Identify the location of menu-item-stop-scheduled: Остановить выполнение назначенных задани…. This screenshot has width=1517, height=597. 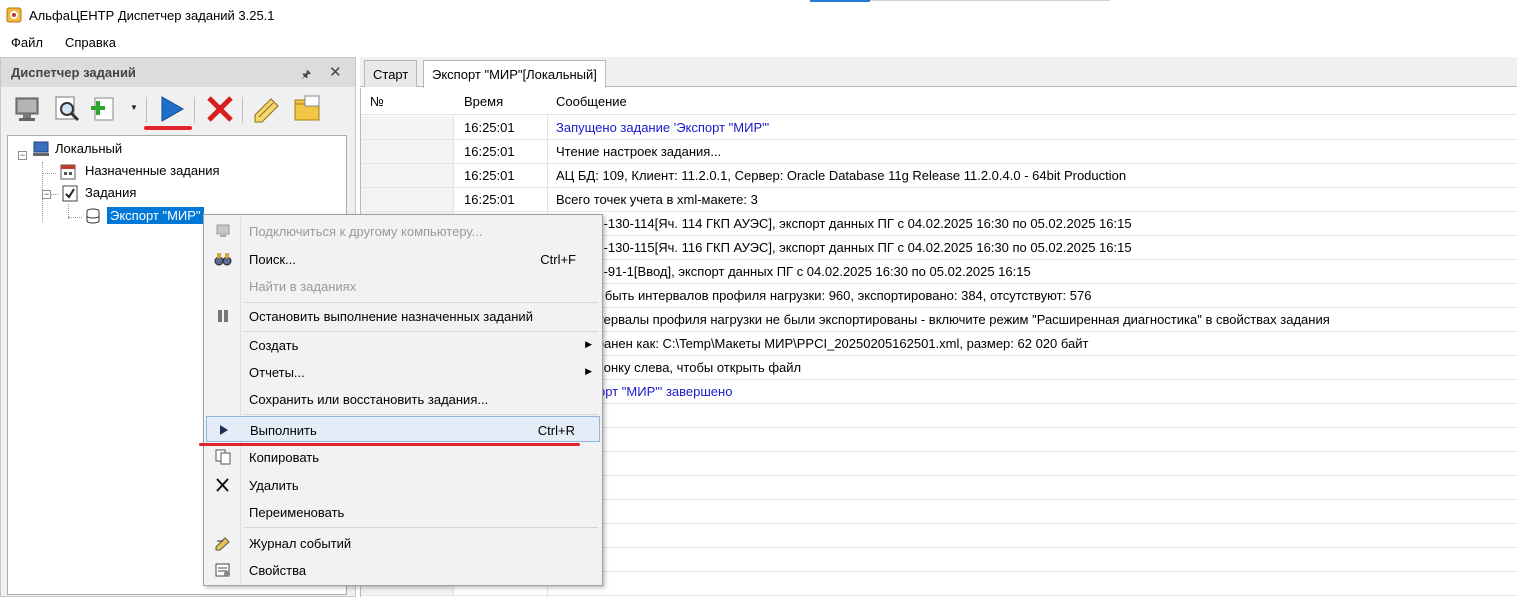
(403, 316).